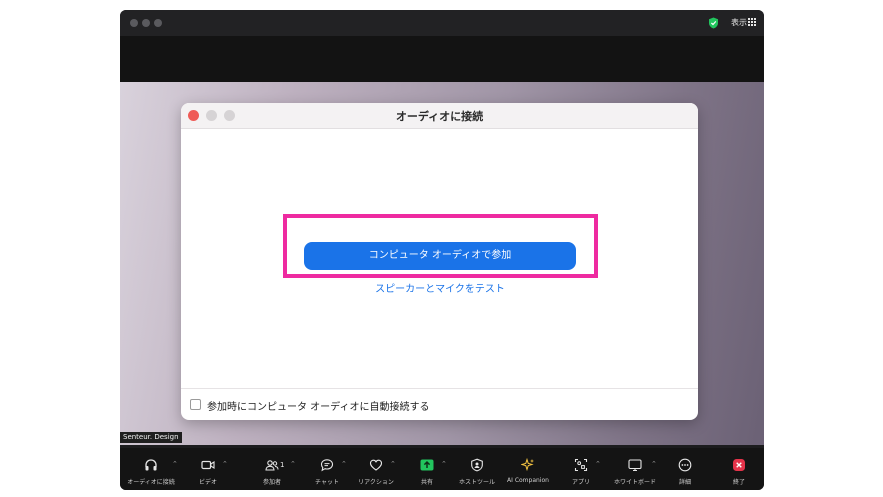 The height and width of the screenshot is (497, 883). Describe the element at coordinates (442, 23) in the screenshot. I see `window-titlebar: 表示` at that location.